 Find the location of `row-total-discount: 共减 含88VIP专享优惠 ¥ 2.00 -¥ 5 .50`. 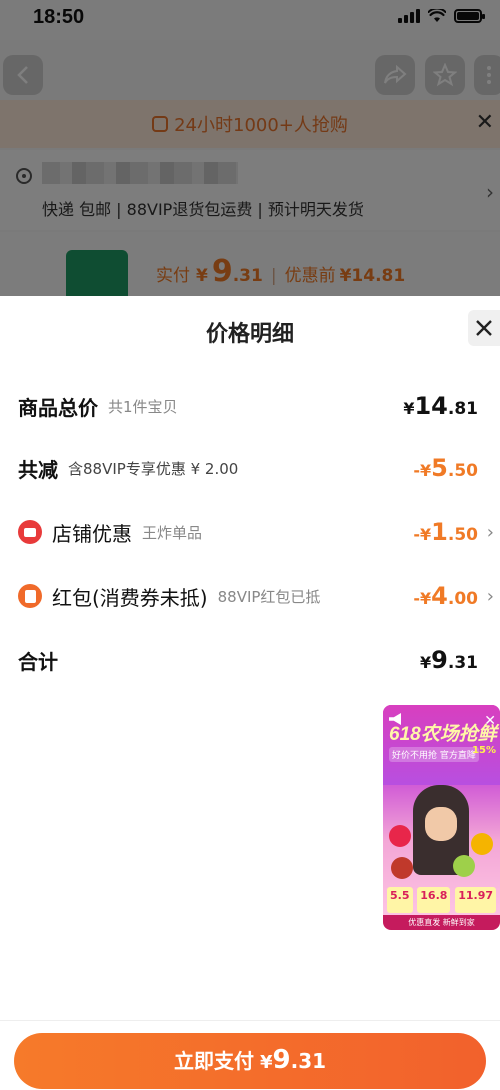

row-total-discount: 共减 含88VIP专享优惠 ¥ 2.00 -¥ 5 .50 is located at coordinates (255, 468).